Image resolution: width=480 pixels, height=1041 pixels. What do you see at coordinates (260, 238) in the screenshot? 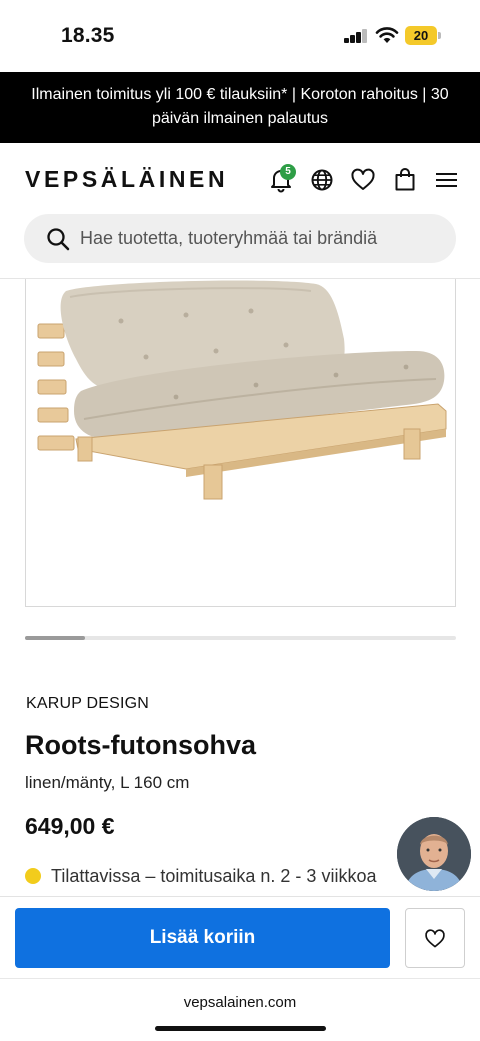
I see `search-input` at bounding box center [260, 238].